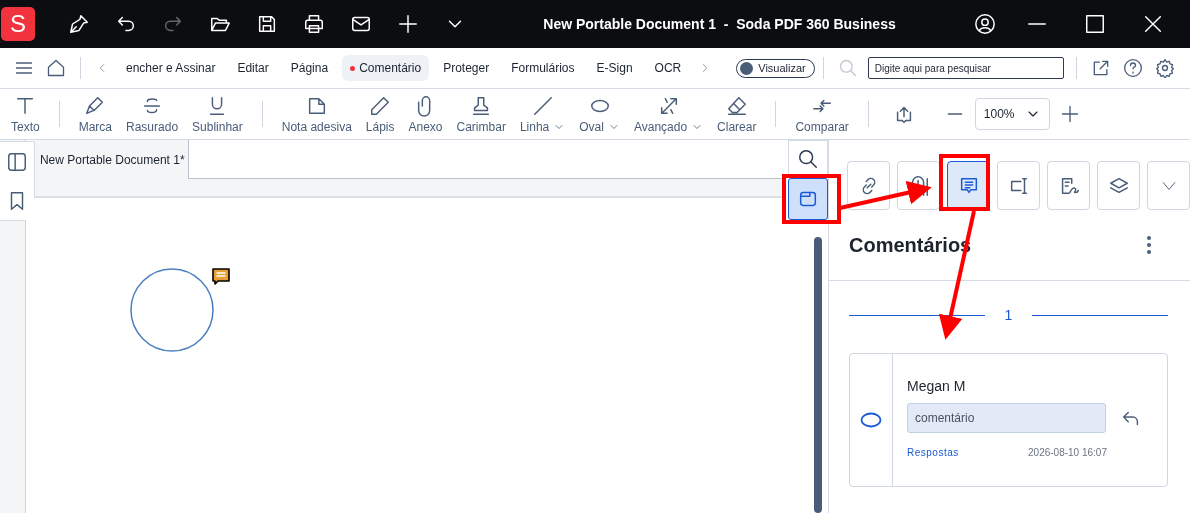 Image resolution: width=1190 pixels, height=513 pixels. Describe the element at coordinates (933, 452) in the screenshot. I see `replies-link: Respostas` at that location.